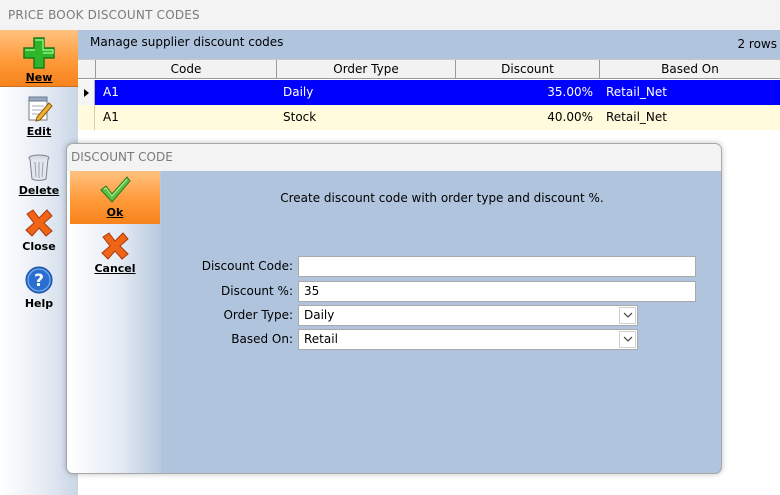 The height and width of the screenshot is (495, 780). Describe the element at coordinates (187, 42) in the screenshot. I see `grid-caption: Manage supplier discount codes` at that location.